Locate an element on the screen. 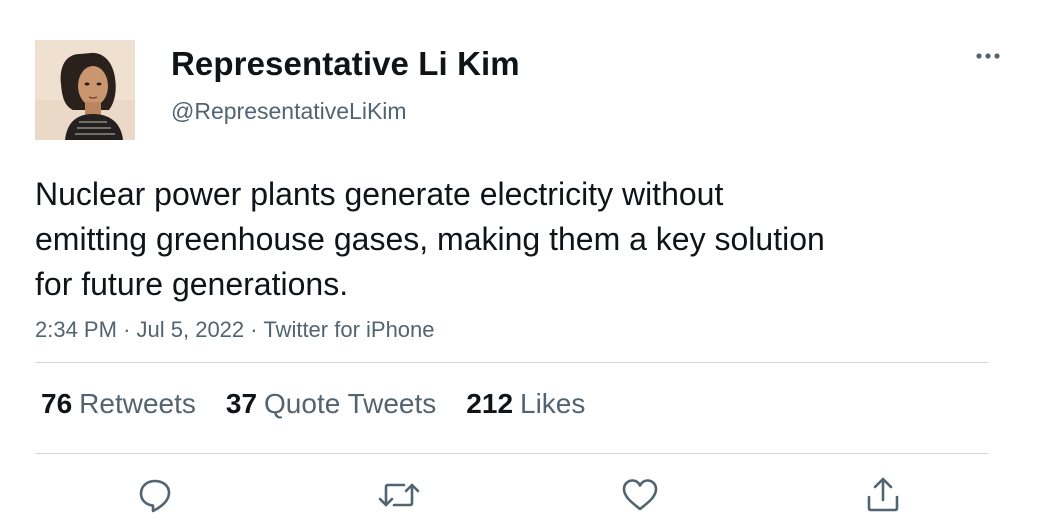 This screenshot has height=525, width=1050. quote-tweets-stat: 37 Quote Tweets is located at coordinates (331, 404).